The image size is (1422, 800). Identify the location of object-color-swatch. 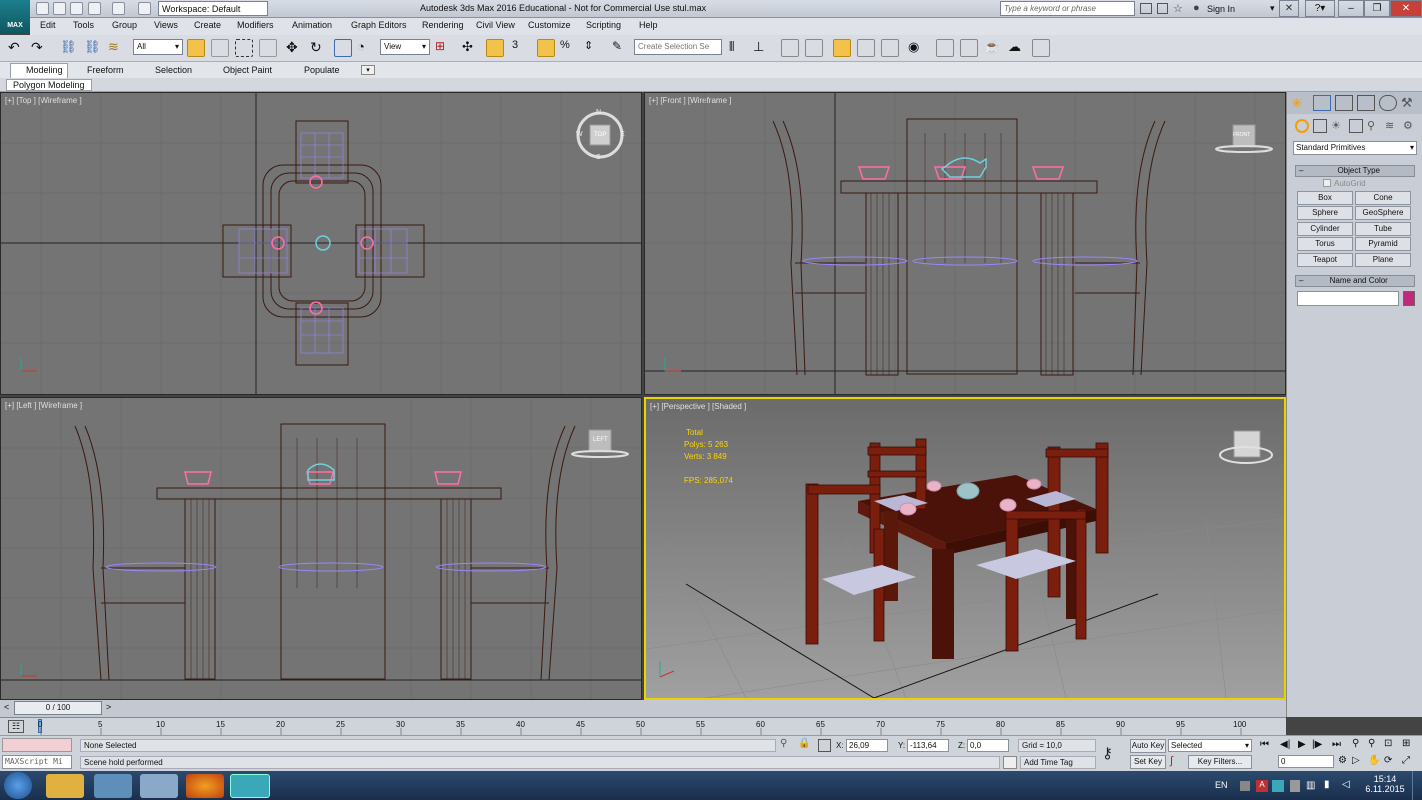
(1409, 298).